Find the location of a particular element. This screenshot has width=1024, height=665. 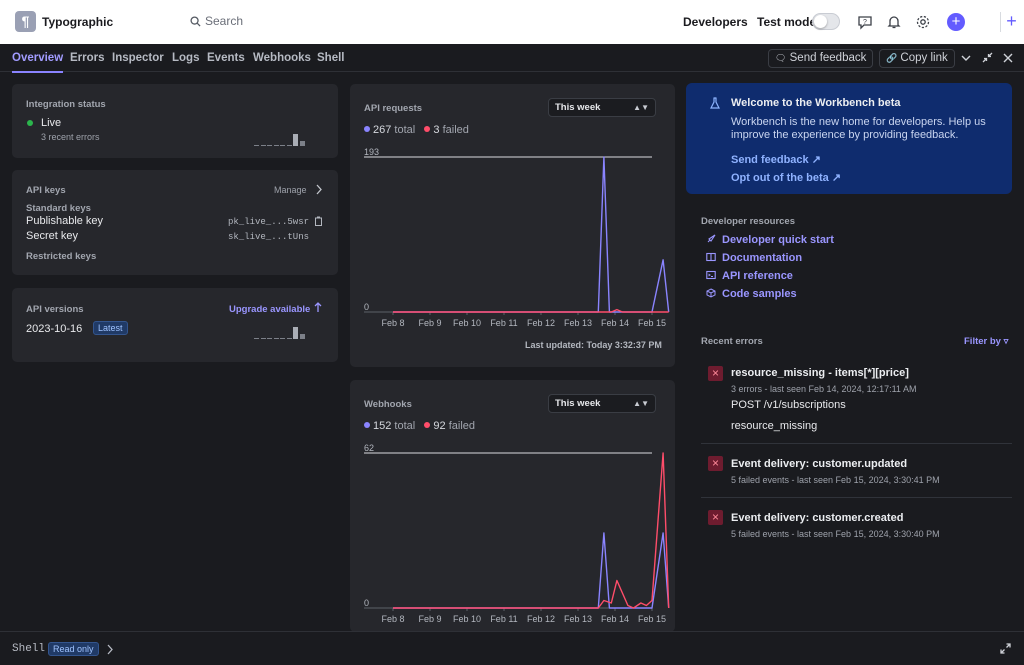

test-mode-label: Test mode is located at coordinates (787, 22).